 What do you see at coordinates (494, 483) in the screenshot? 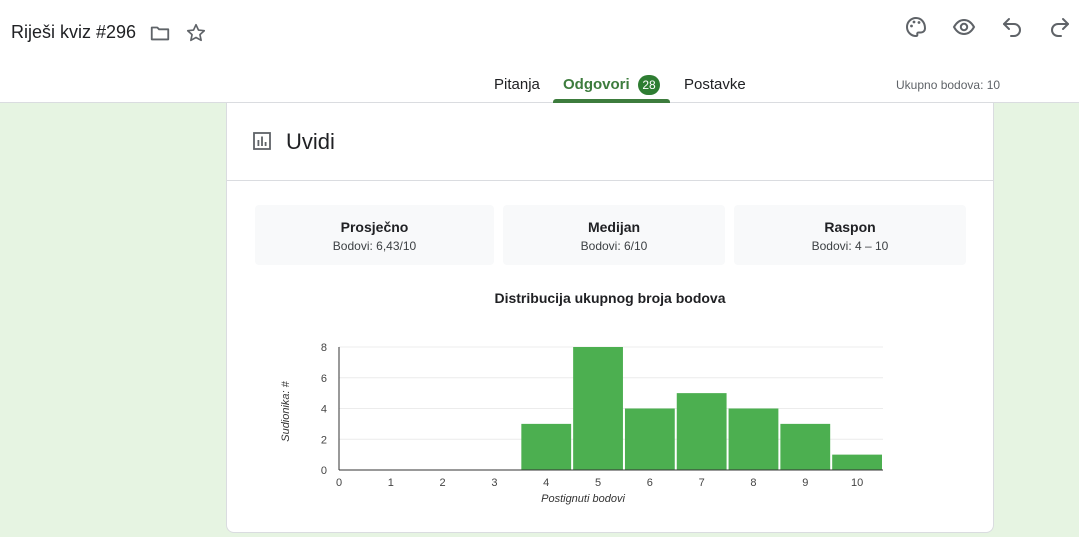
I see `x-tick-label: 3` at bounding box center [494, 483].